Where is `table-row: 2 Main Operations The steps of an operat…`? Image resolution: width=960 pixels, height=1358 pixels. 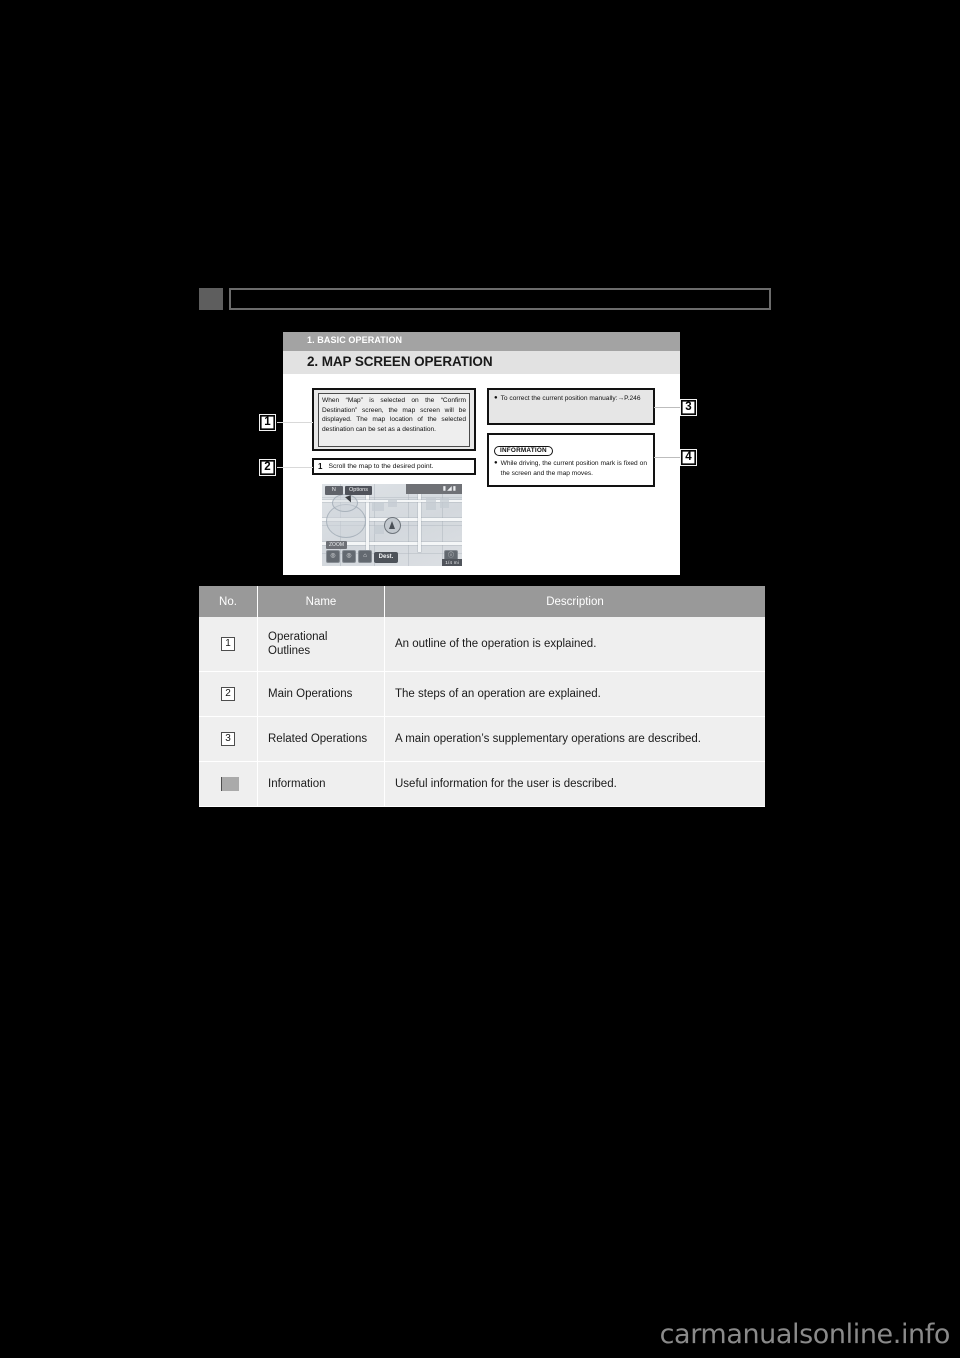 table-row: 2 Main Operations The steps of an operat… is located at coordinates (482, 694).